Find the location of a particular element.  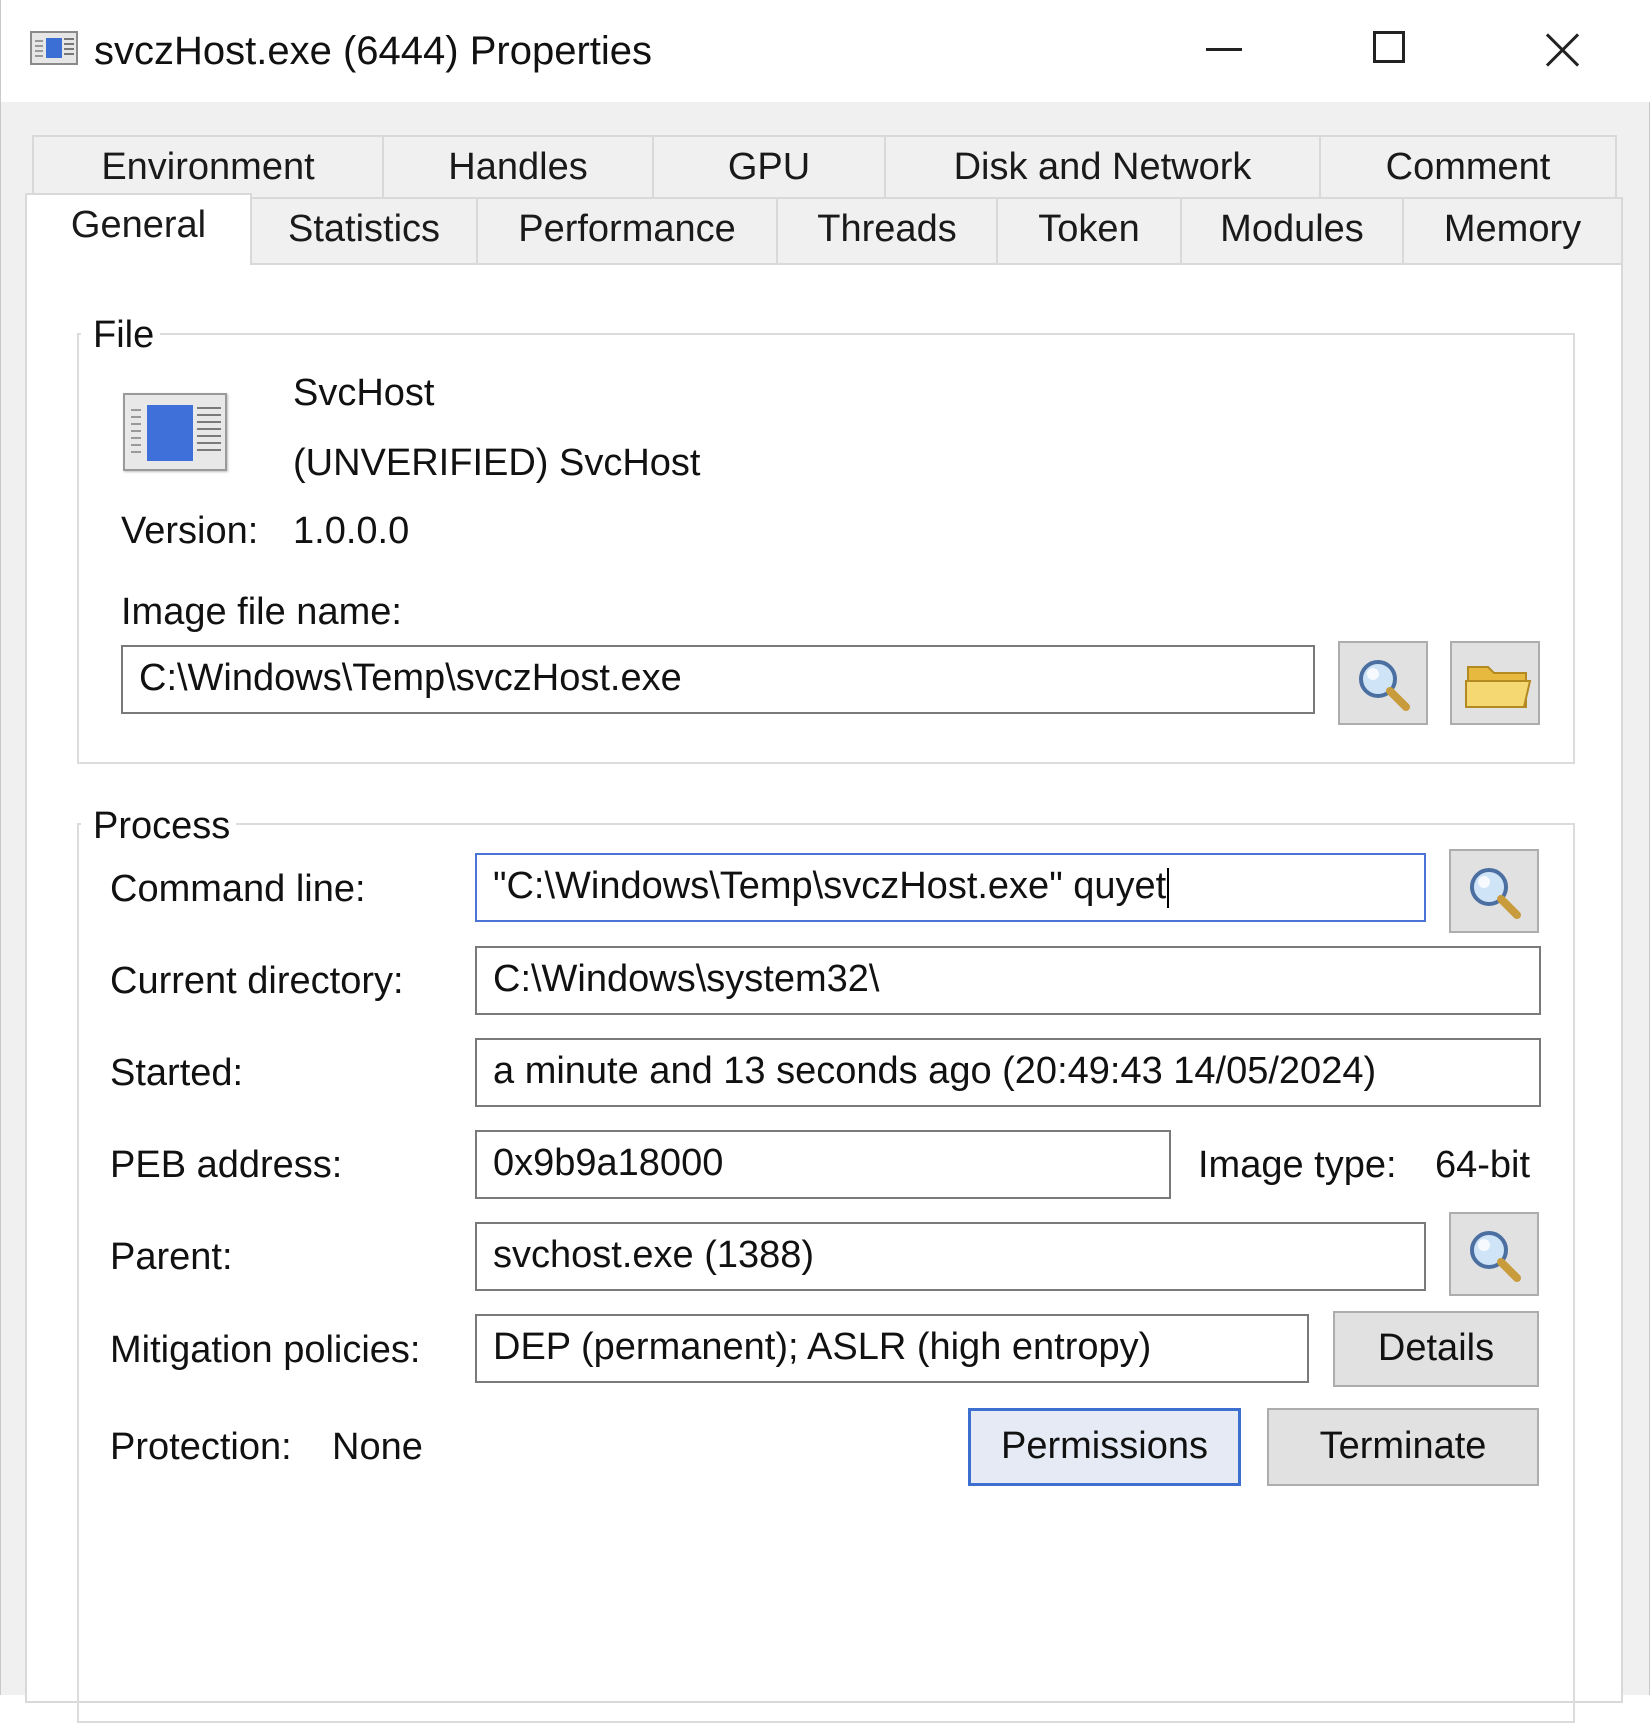

started-label: Started: is located at coordinates (177, 1073).